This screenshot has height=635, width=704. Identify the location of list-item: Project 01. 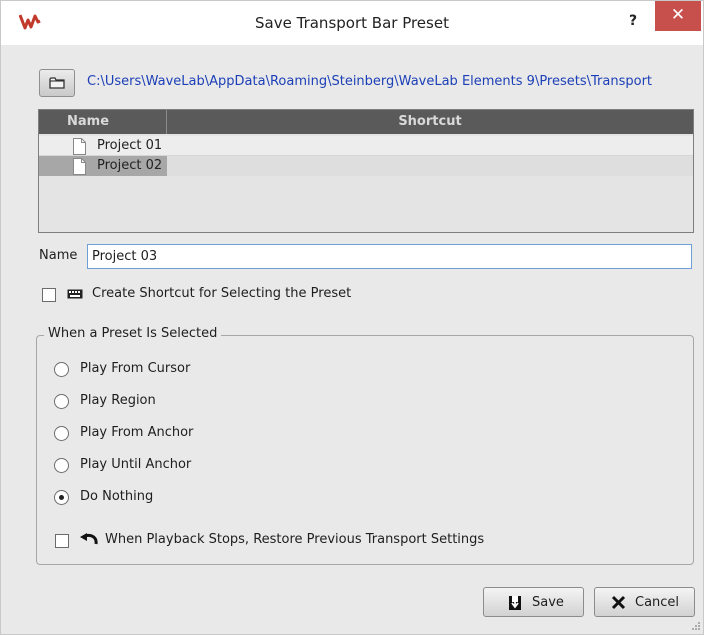
(366, 146).